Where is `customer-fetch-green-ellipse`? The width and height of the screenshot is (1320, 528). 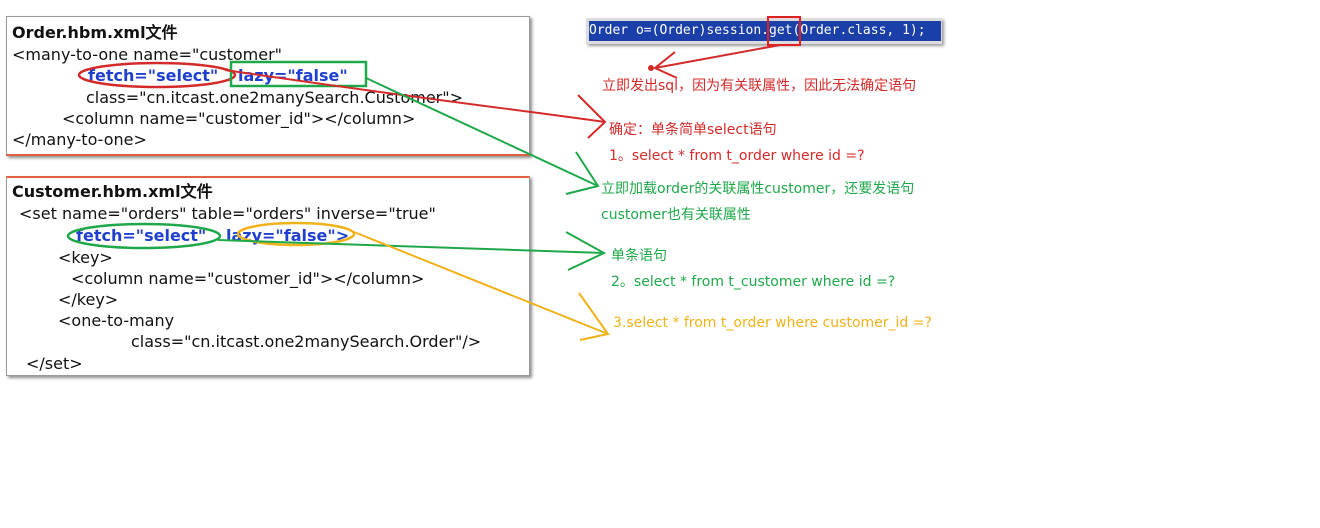 customer-fetch-green-ellipse is located at coordinates (144, 236).